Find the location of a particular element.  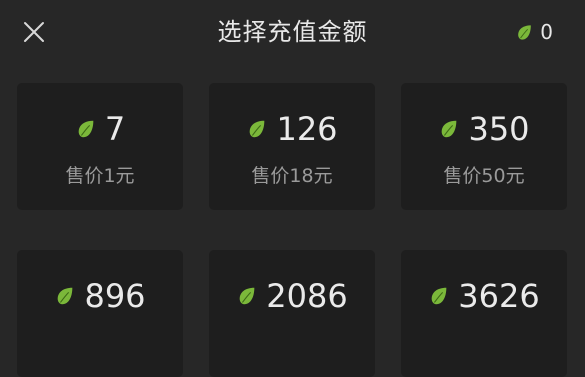

price-label: 售价18元 is located at coordinates (292, 176).